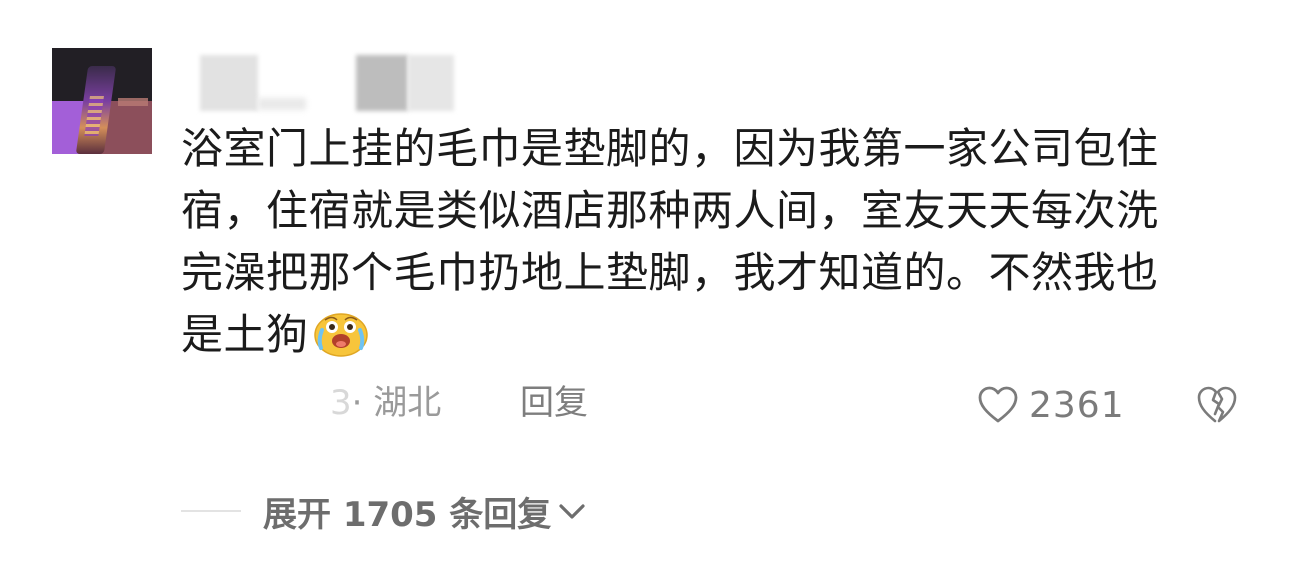 The height and width of the screenshot is (561, 1290). I want to click on username-blurred, so click(229, 83).